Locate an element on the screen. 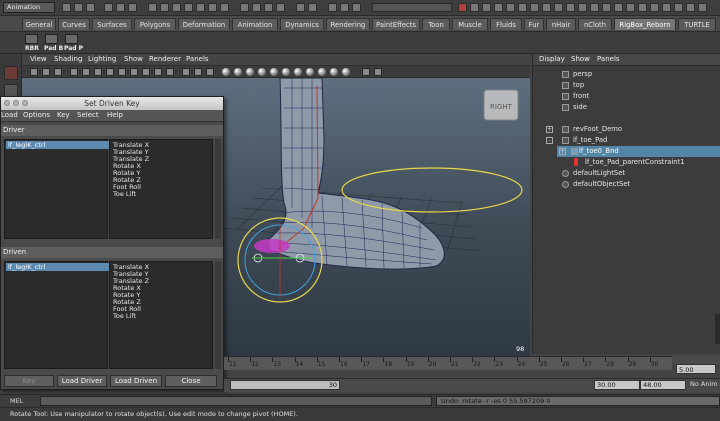 Image resolution: width=720 pixels, height=421 pixels. shelf-tab: Deformation is located at coordinates (204, 24).